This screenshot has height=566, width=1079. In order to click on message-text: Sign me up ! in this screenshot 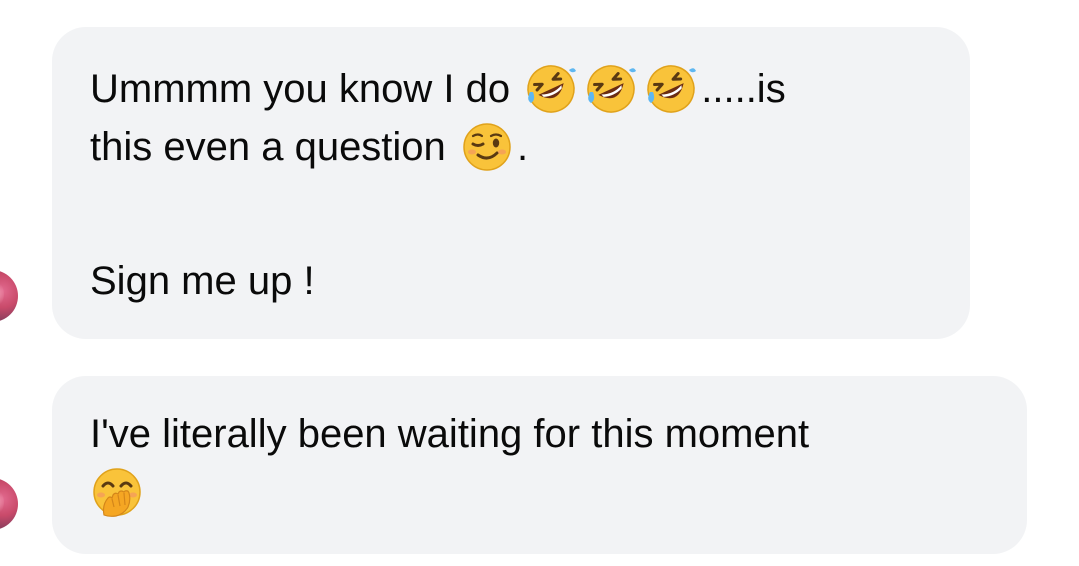, I will do `click(202, 281)`.